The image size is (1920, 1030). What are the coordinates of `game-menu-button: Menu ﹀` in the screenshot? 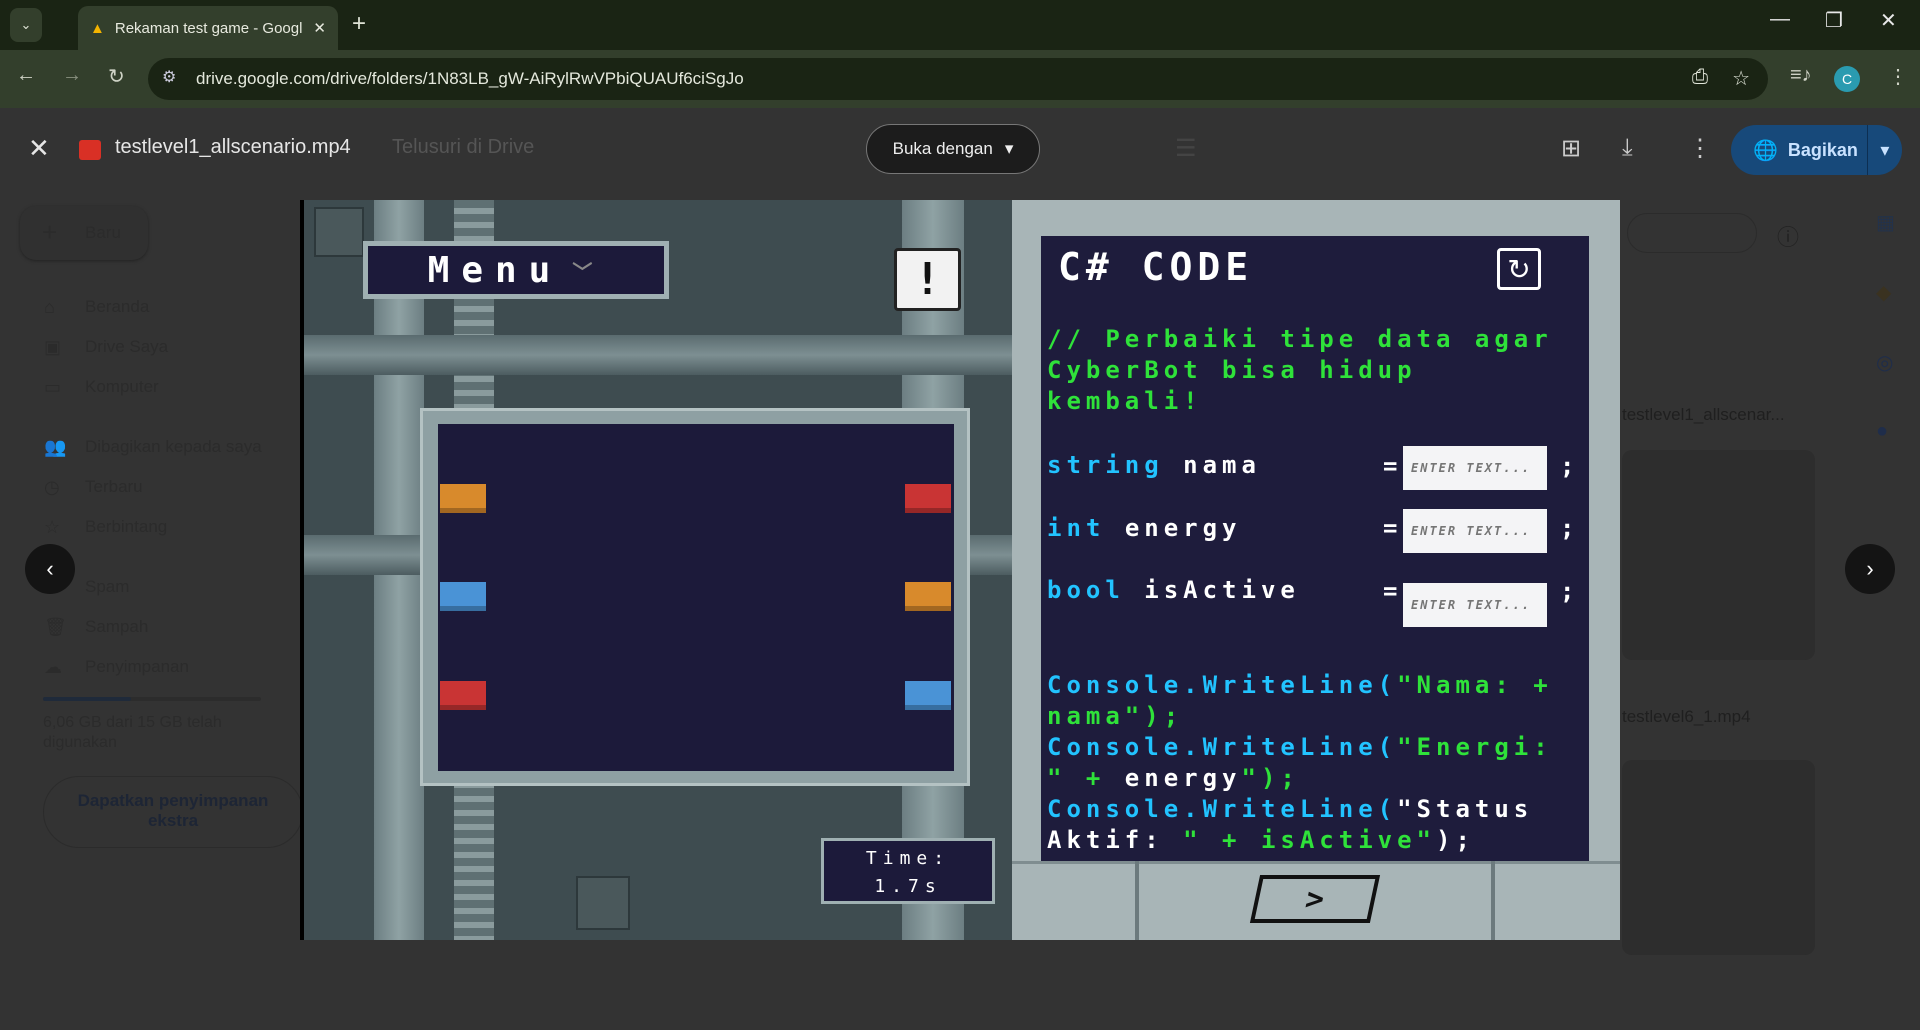 It's located at (516, 270).